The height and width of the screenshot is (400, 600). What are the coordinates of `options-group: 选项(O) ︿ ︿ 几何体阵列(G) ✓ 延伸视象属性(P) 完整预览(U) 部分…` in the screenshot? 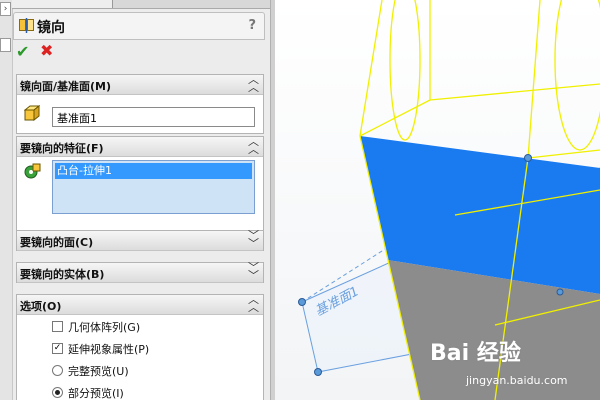 It's located at (140, 347).